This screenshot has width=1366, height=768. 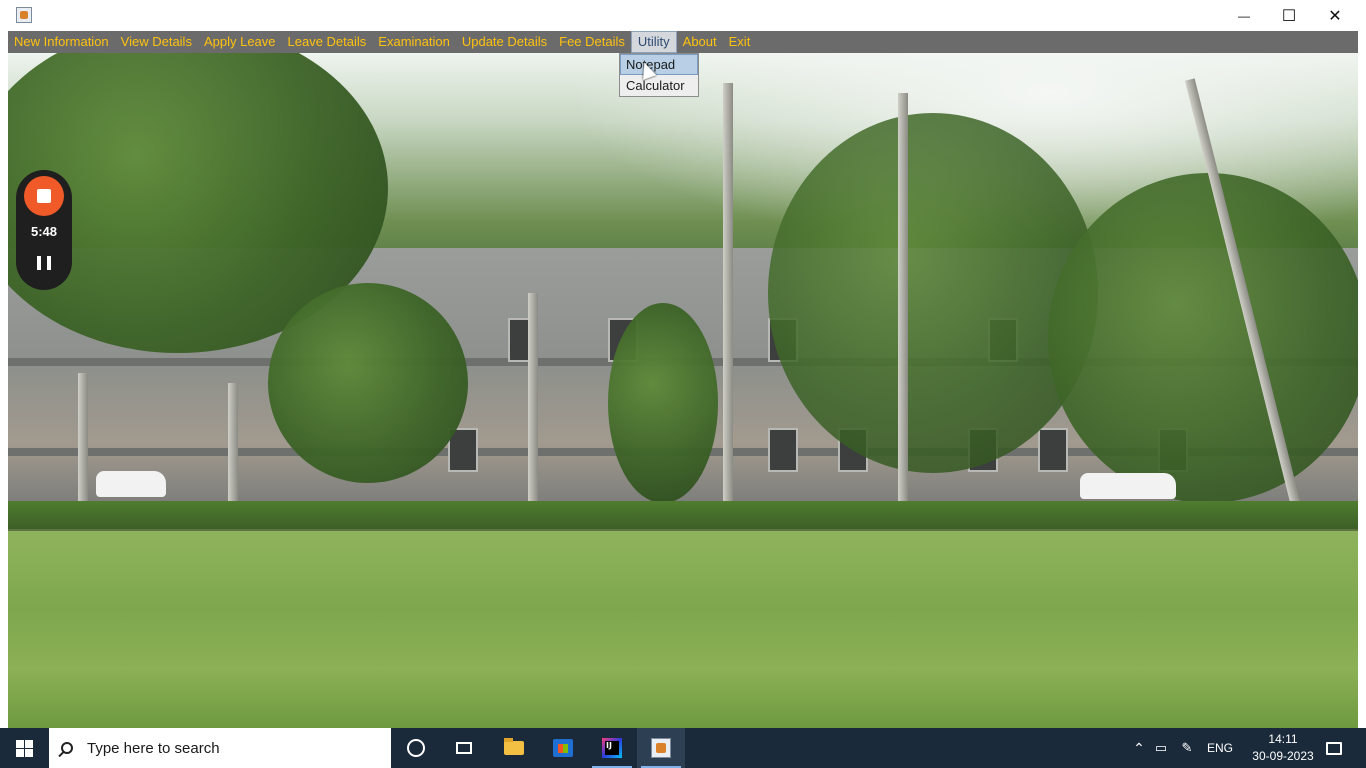 I want to click on menu-apply-leave: Apply Leave, so click(x=240, y=42).